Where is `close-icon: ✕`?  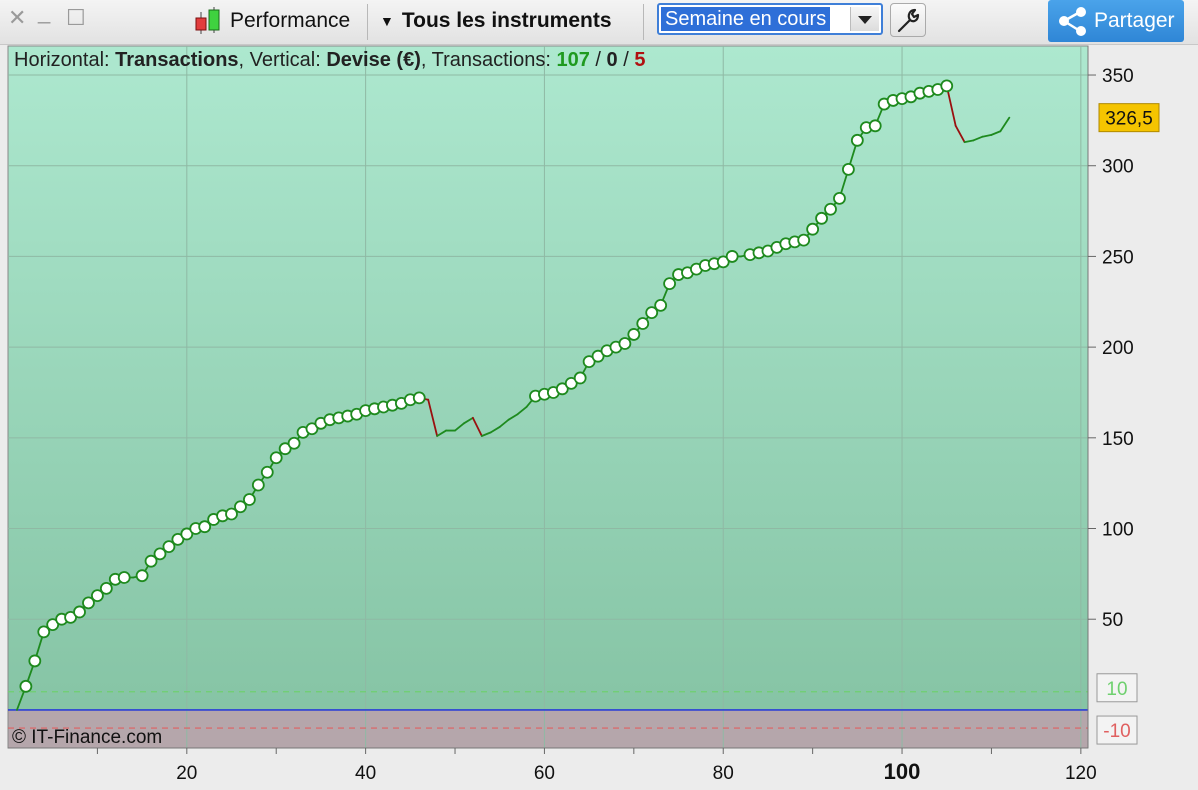 close-icon: ✕ is located at coordinates (17, 18).